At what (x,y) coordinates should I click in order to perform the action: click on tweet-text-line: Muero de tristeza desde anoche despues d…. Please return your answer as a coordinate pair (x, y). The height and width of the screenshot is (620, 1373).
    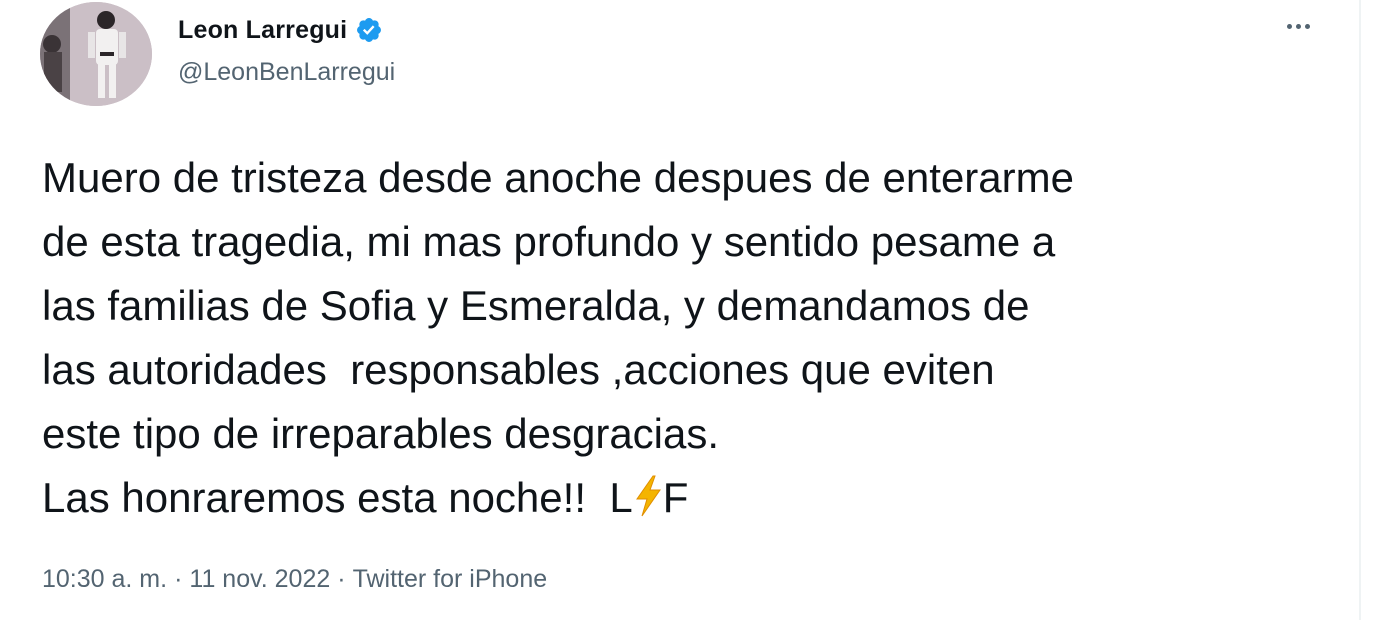
    Looking at the image, I should click on (558, 177).